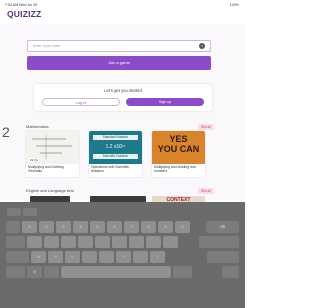 This screenshot has width=320, height=308. What do you see at coordinates (29, 227) in the screenshot?
I see `key-1: 1` at bounding box center [29, 227].